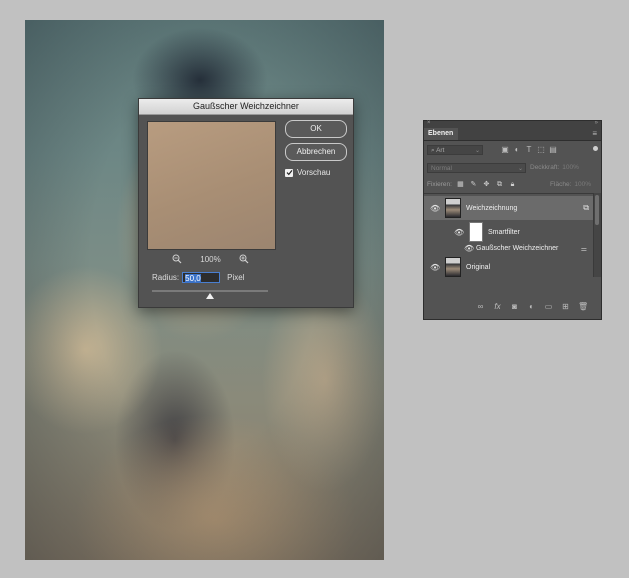 This screenshot has height=578, width=629. Describe the element at coordinates (517, 248) in the screenshot. I see `layer-name: Gaußscher Weichzeichner` at that location.